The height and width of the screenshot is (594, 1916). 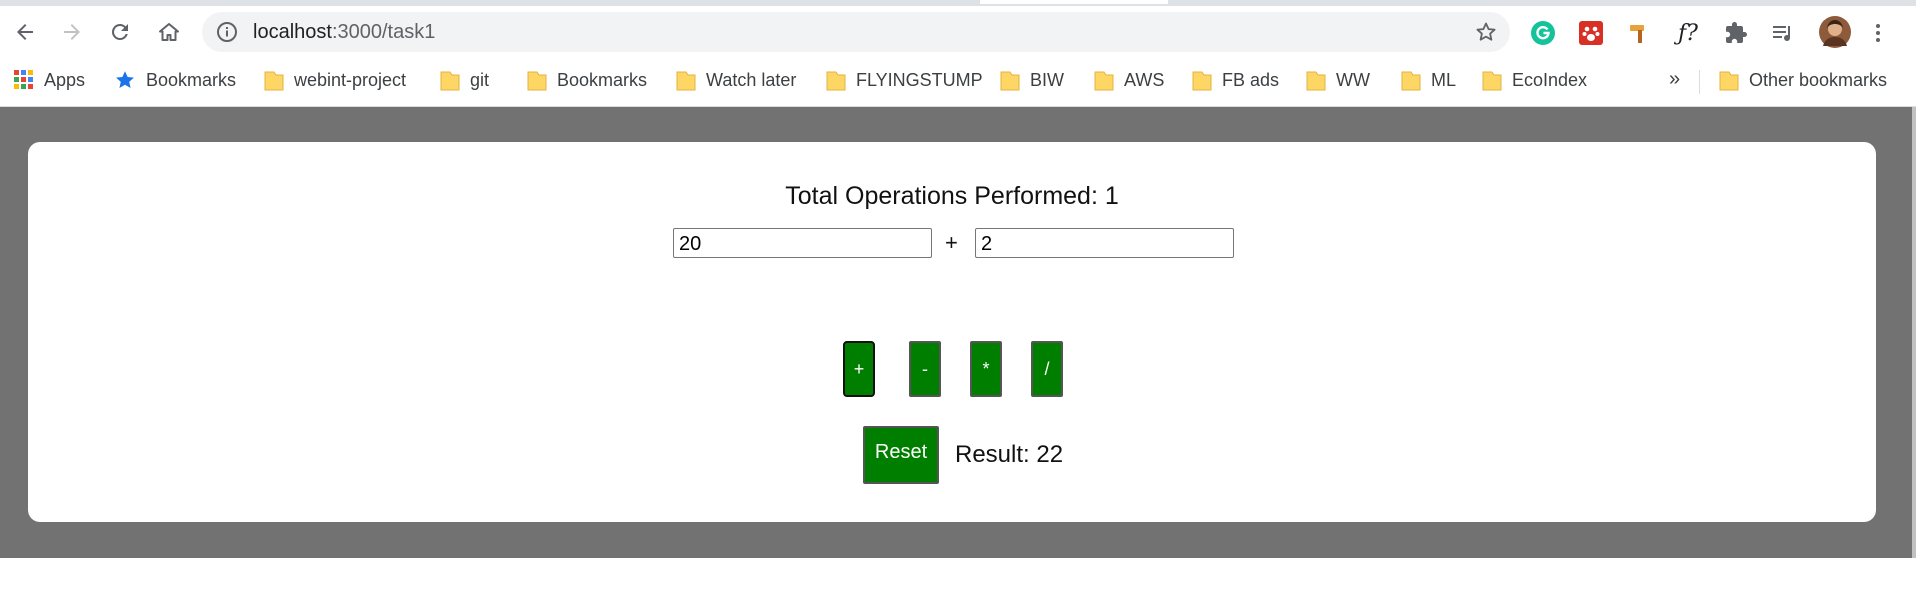 I want to click on home-button, so click(x=169, y=32).